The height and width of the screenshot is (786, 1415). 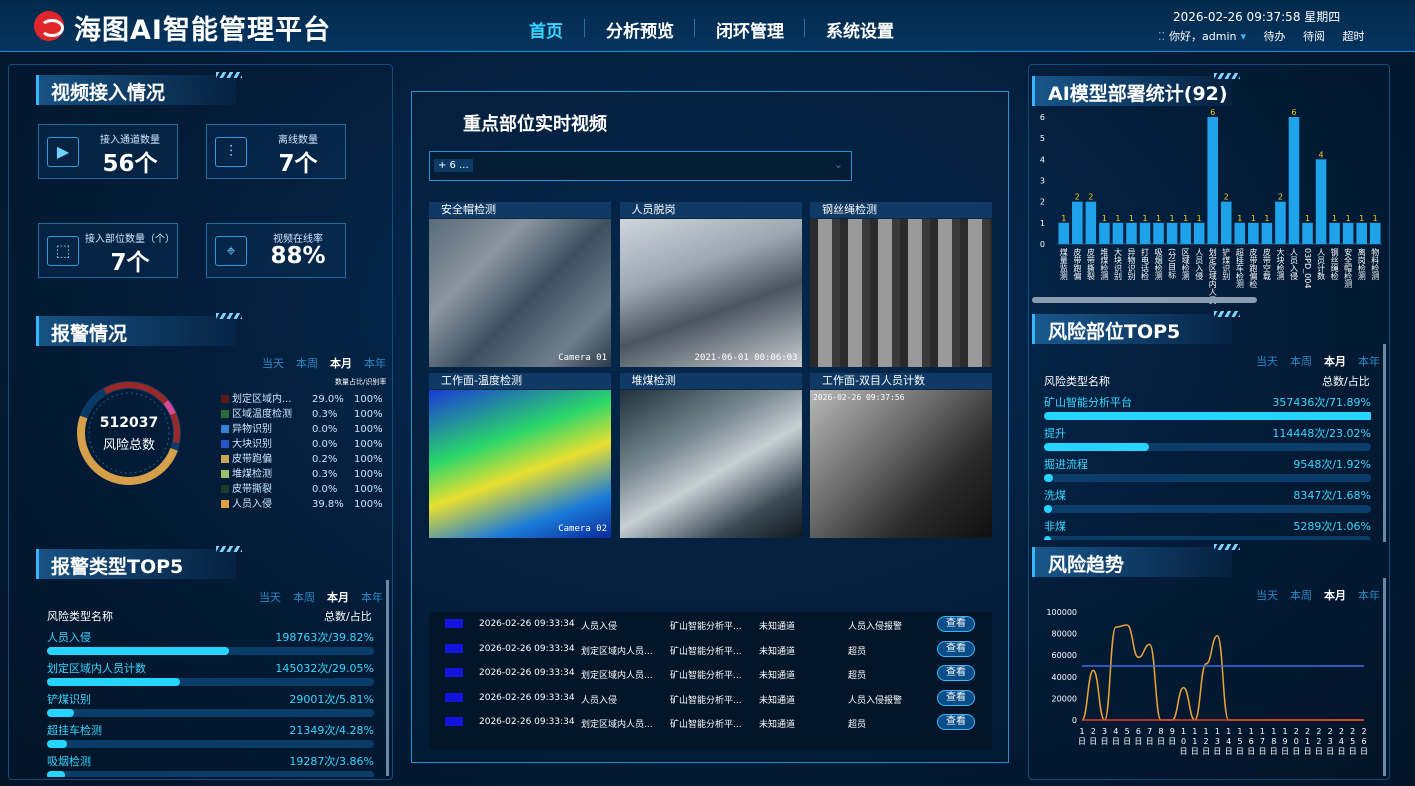 What do you see at coordinates (1384, 443) in the screenshot?
I see `risk-top5-scrollbar` at bounding box center [1384, 443].